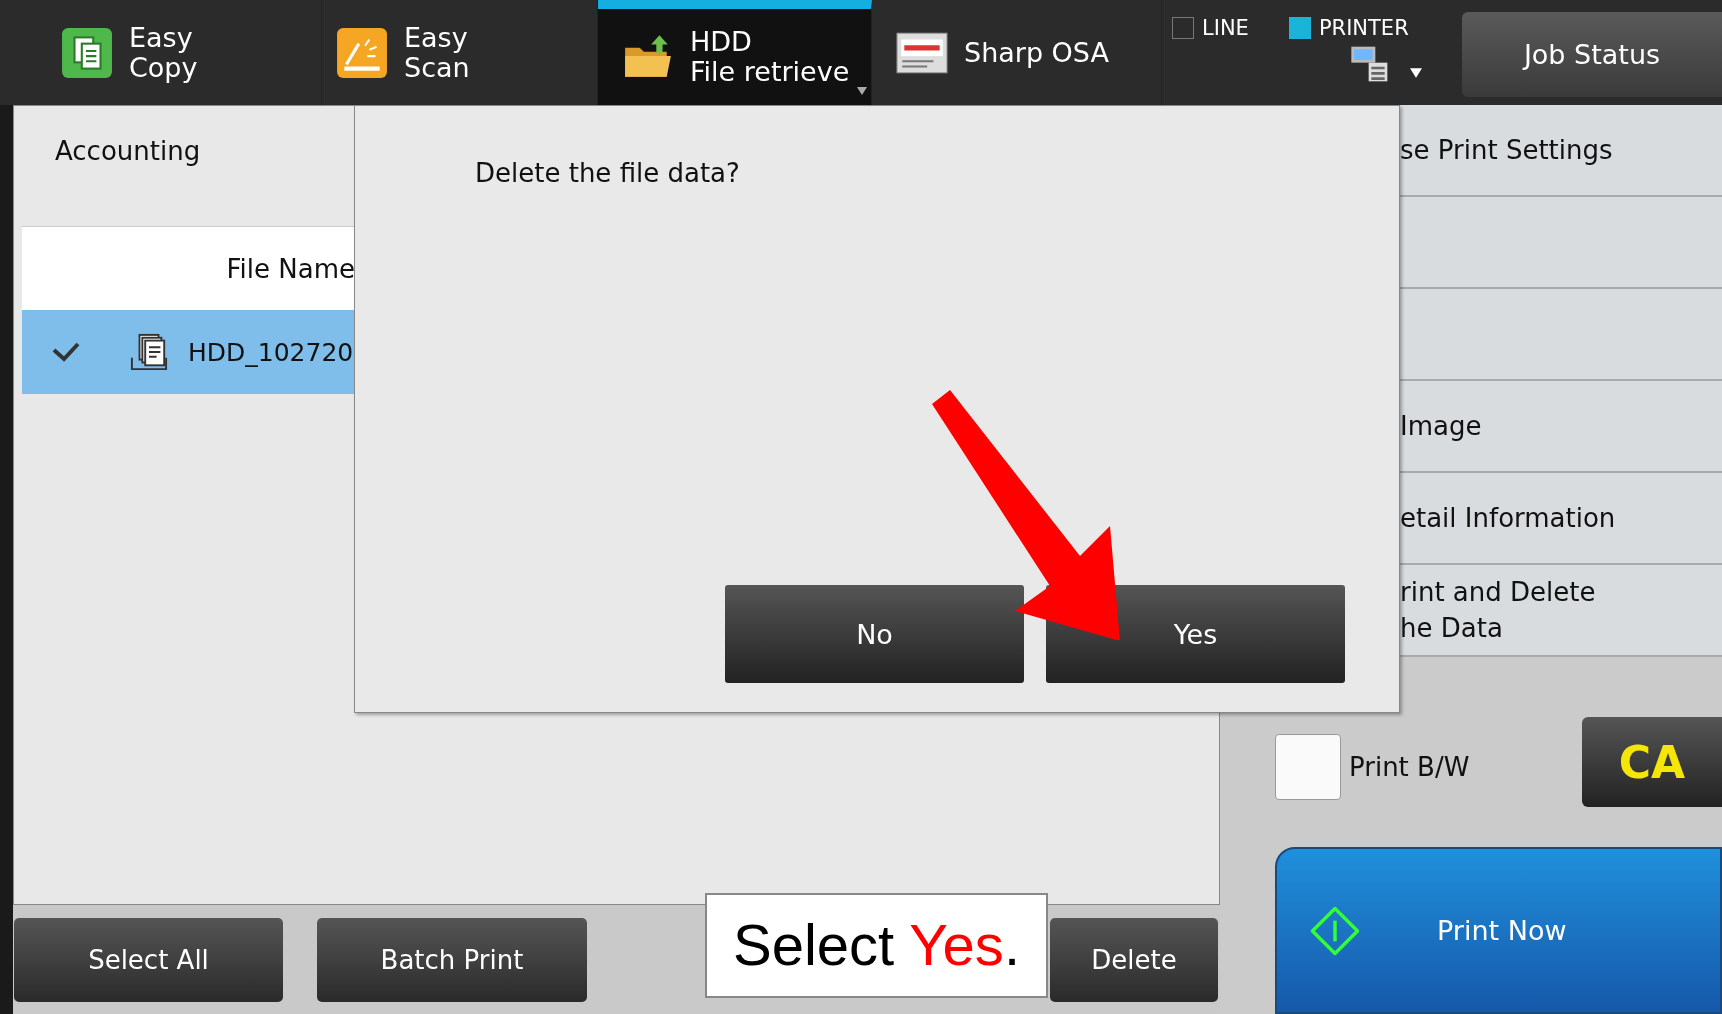  What do you see at coordinates (608, 173) in the screenshot?
I see `dialog-message: Delete the file data?` at bounding box center [608, 173].